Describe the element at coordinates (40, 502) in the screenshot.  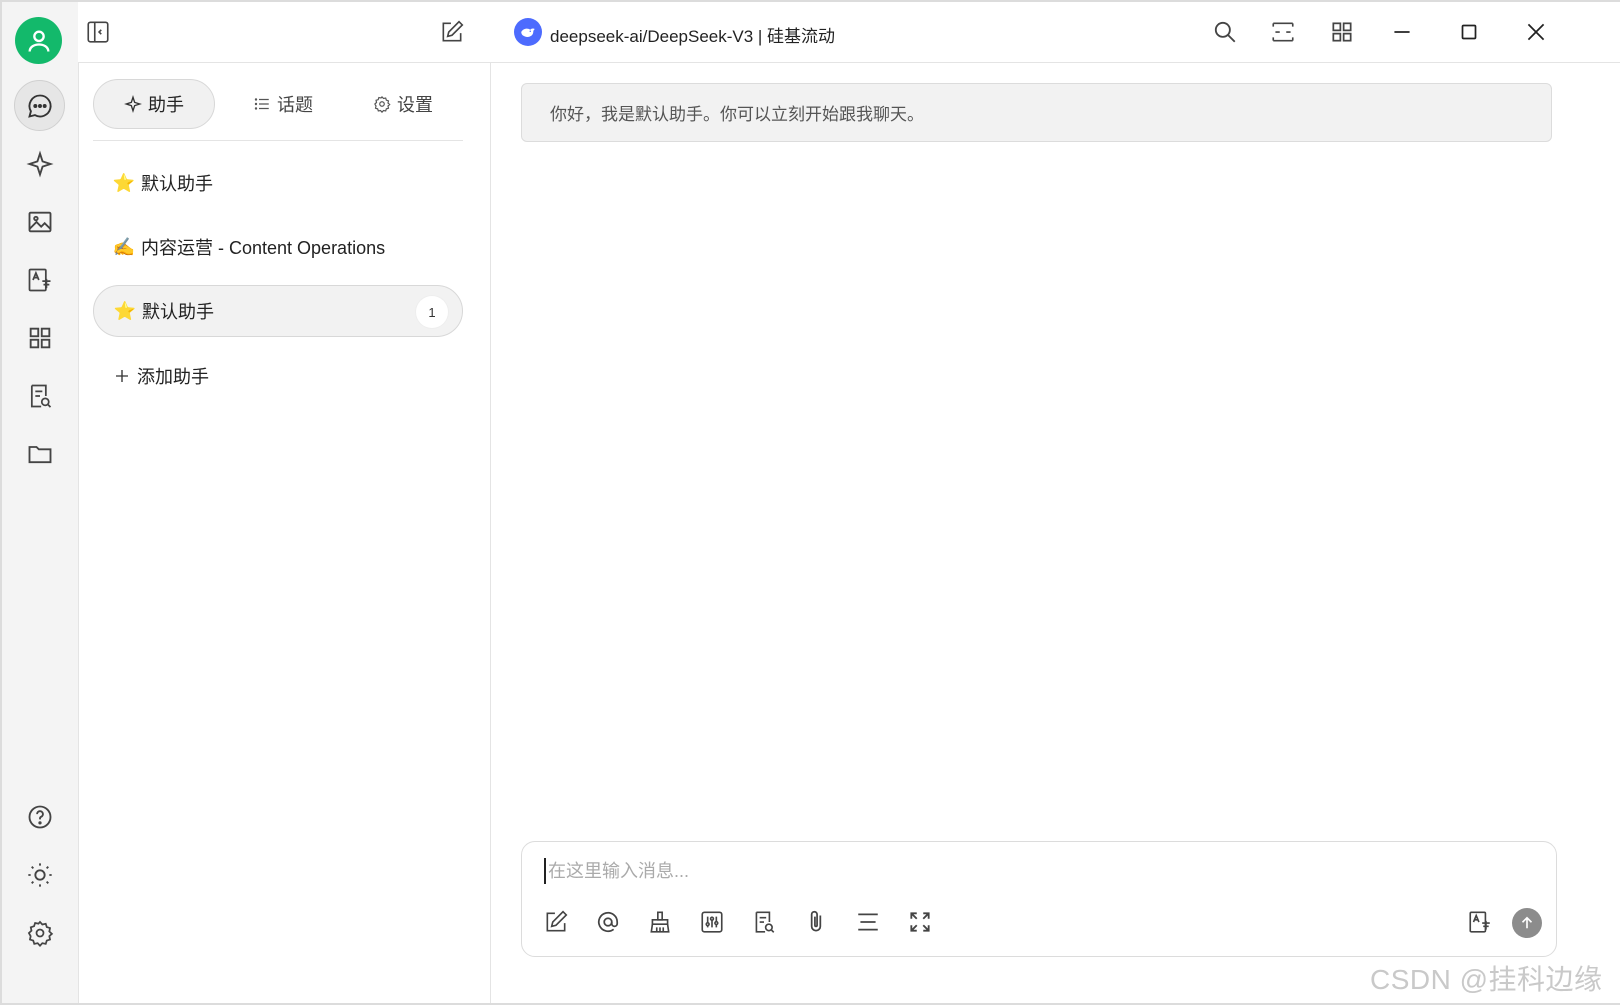
I see `icon-rail` at that location.